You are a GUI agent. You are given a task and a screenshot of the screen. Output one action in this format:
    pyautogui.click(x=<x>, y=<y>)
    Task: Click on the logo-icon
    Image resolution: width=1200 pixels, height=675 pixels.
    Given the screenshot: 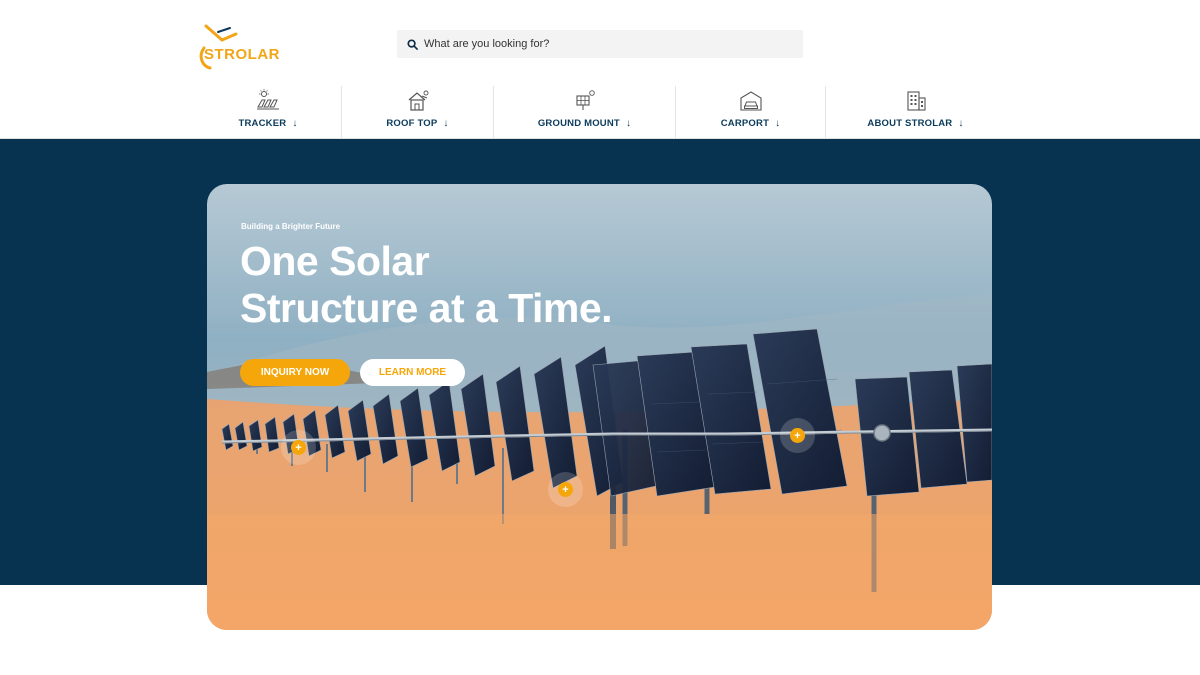 What is the action you would take?
    pyautogui.click(x=218, y=47)
    